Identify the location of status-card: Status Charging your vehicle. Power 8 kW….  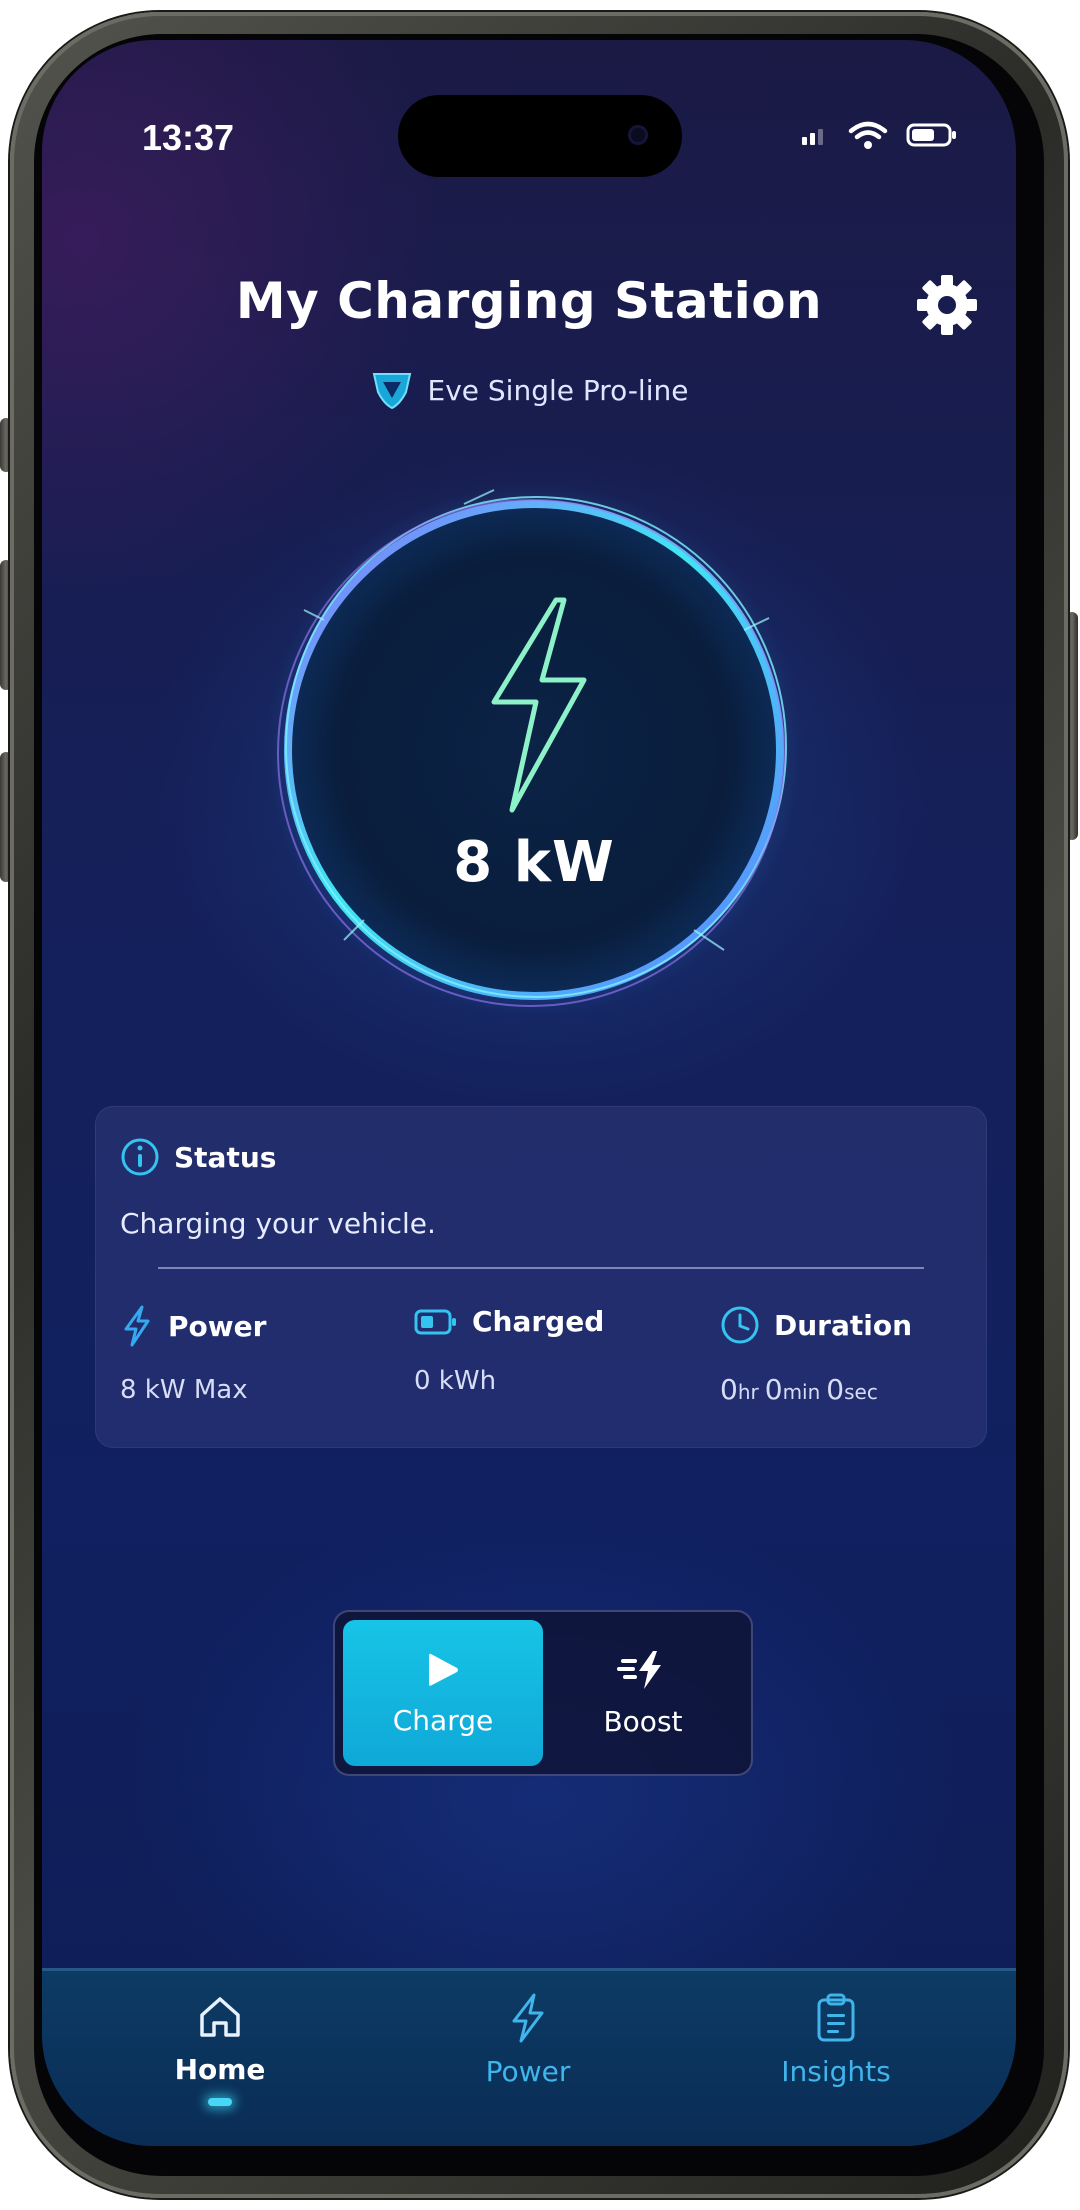
(541, 1277).